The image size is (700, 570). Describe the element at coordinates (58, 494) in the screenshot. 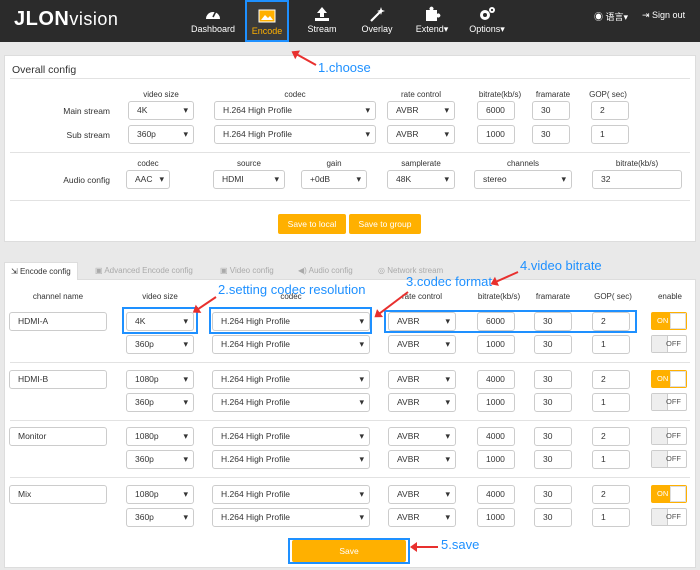

I see `channel-name-input: Mix` at that location.